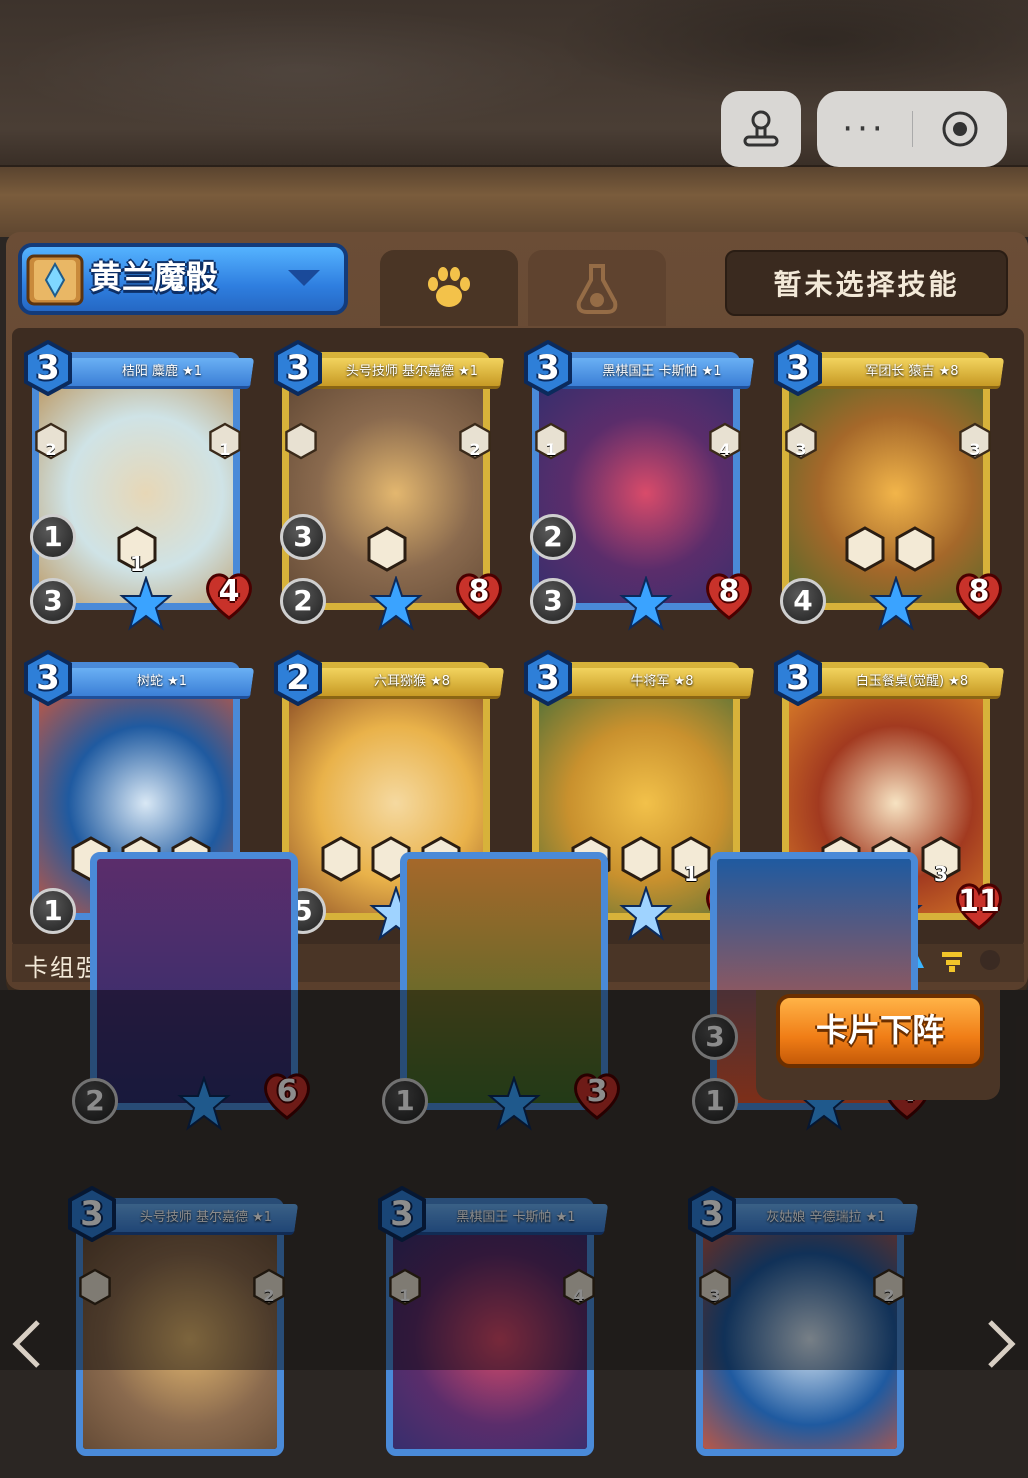 The image size is (1028, 1478). Describe the element at coordinates (138, 485) in the screenshot. I see `deck-card: 桔阳 麋鹿 ★1 3 2 1 1 3 1 4` at that location.